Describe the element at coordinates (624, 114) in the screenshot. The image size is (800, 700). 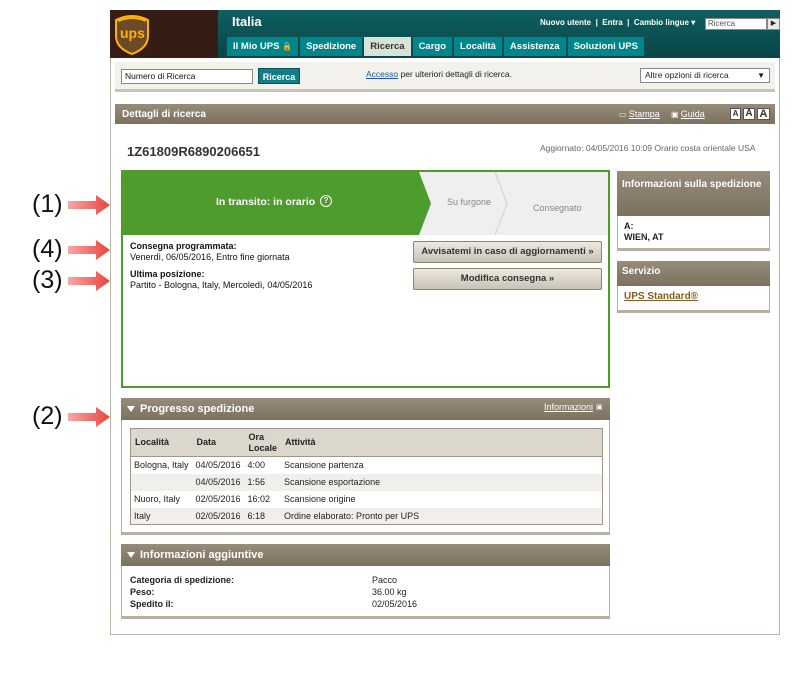
I see `print-icon: ▭` at that location.